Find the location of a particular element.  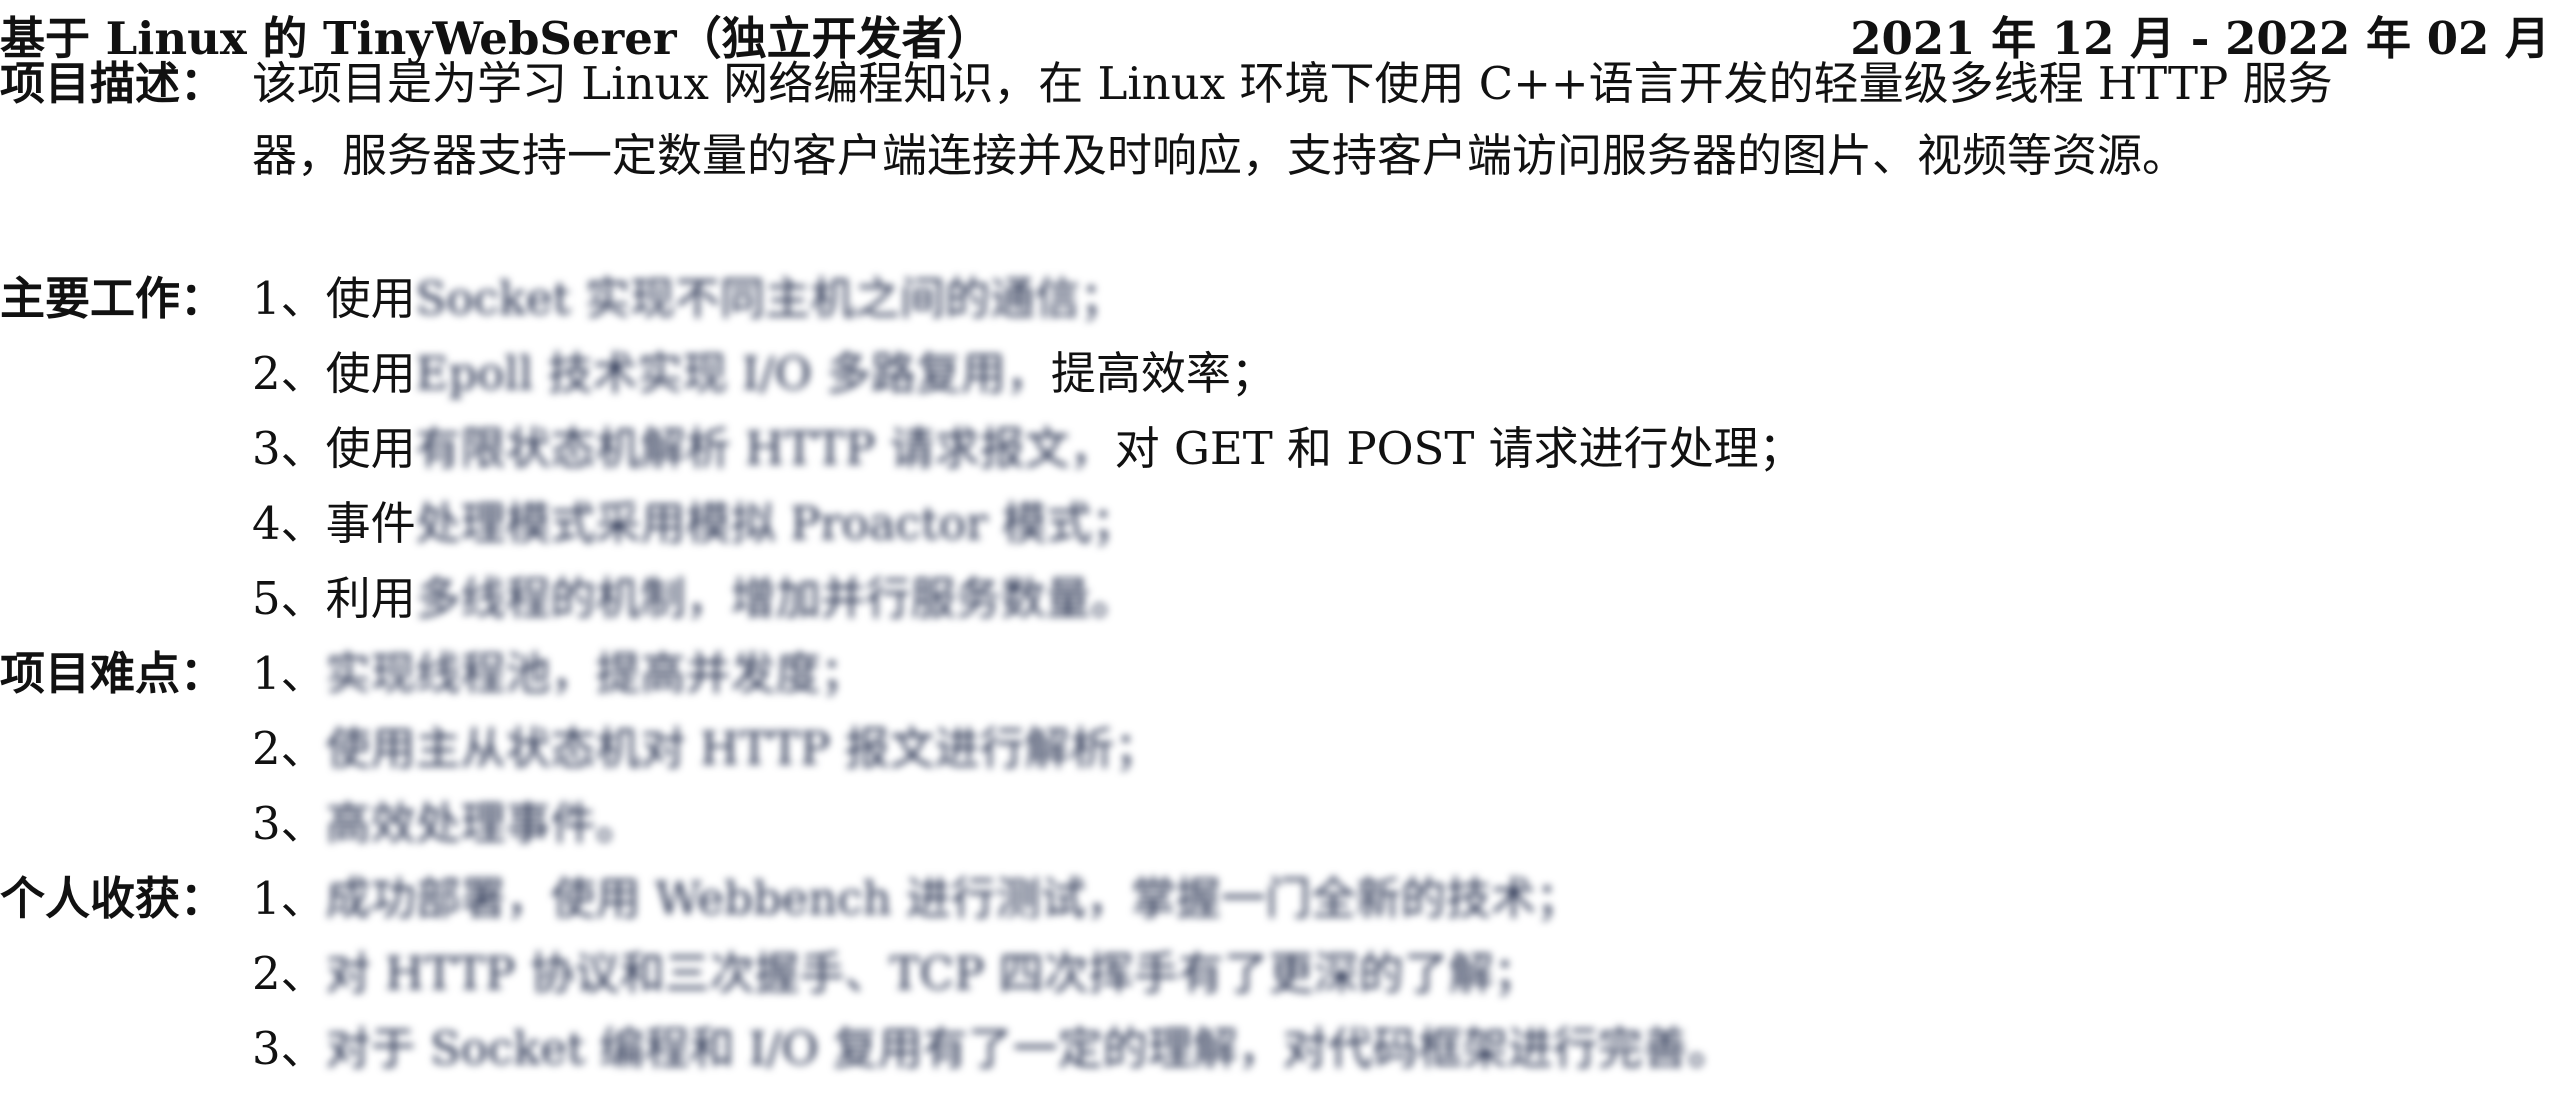

gain-item-redacted: 成功部署，使用 Webbench 进行测试，掌握一门全新的技术； is located at coordinates (953, 898).